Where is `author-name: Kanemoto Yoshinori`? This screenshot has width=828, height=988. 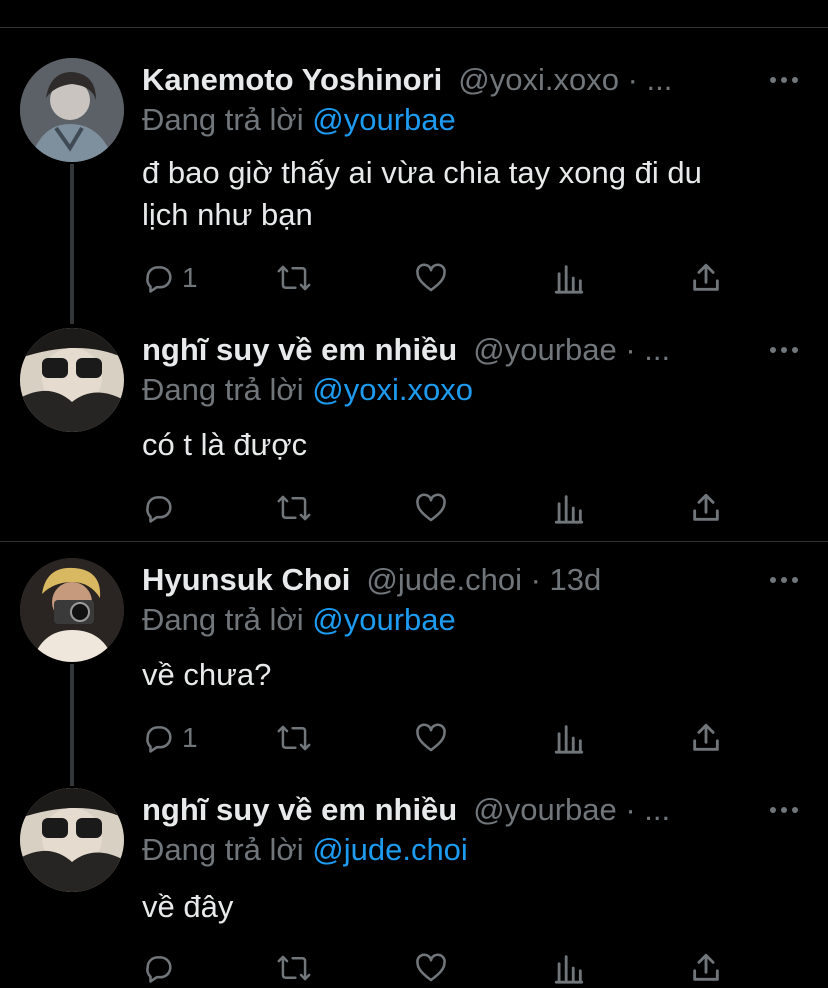
author-name: Kanemoto Yoshinori is located at coordinates (292, 80).